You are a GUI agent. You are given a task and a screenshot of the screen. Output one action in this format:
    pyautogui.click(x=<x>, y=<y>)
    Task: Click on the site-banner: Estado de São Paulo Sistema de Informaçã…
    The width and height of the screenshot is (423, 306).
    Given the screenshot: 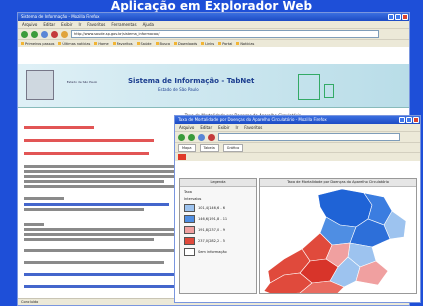 What is the action you would take?
    pyautogui.click(x=213, y=86)
    